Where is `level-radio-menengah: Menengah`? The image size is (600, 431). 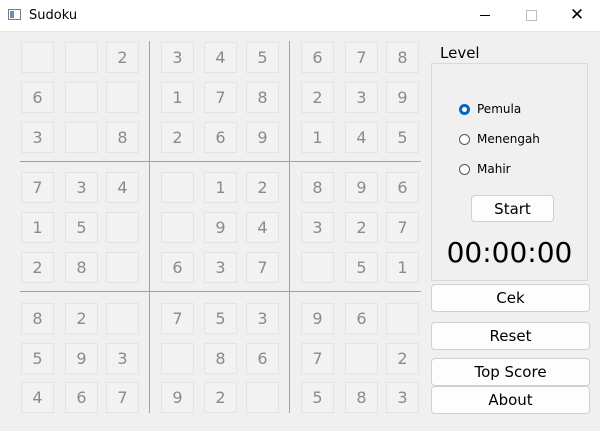 level-radio-menengah: Menengah is located at coordinates (499, 139).